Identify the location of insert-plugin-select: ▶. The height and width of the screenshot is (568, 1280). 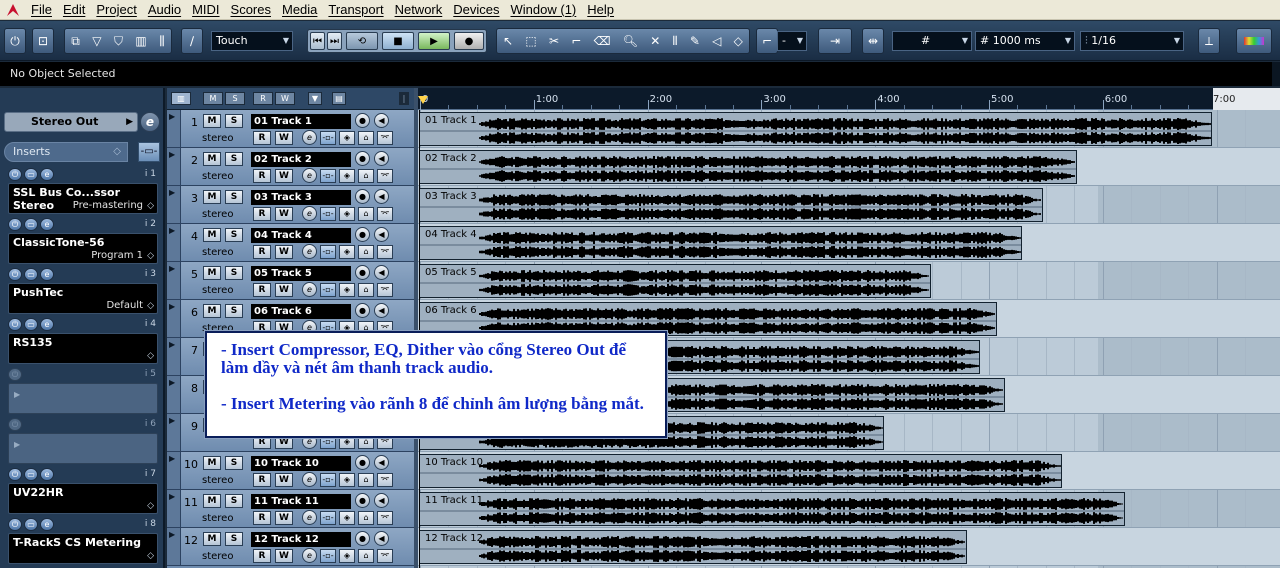
(83, 398).